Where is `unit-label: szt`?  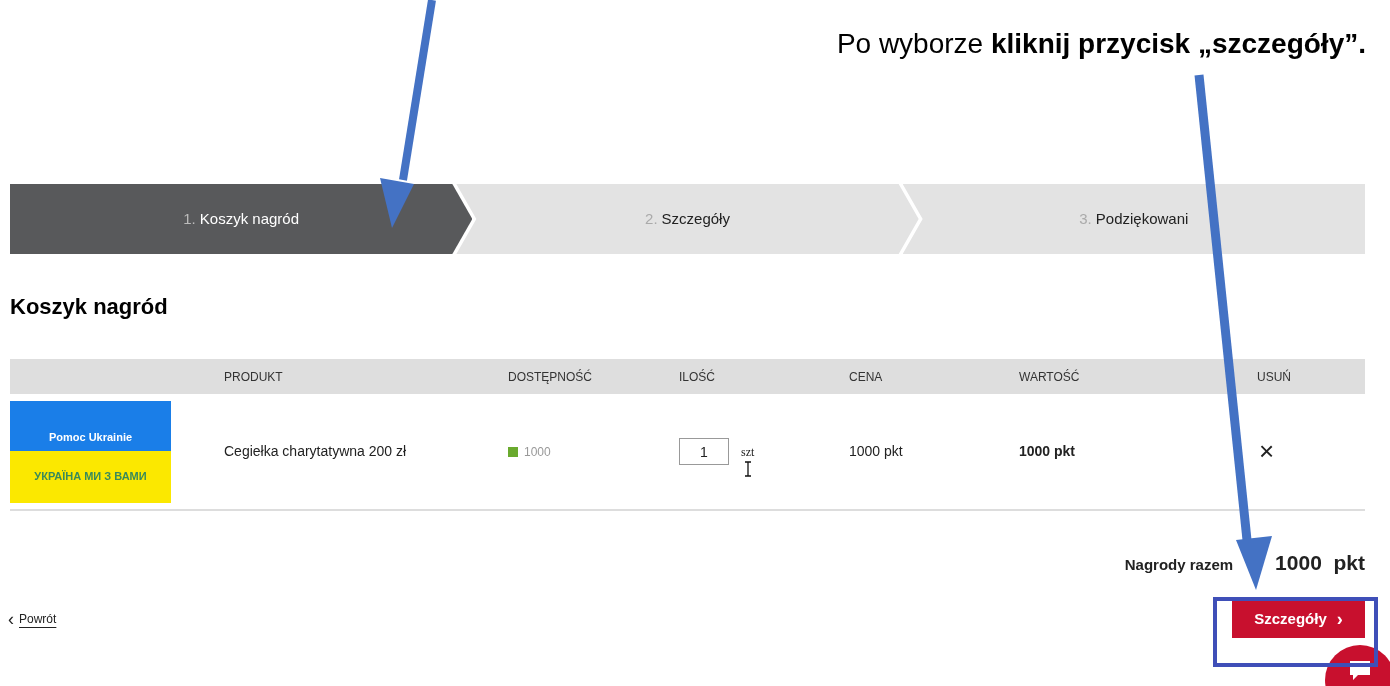
unit-label: szt is located at coordinates (748, 452).